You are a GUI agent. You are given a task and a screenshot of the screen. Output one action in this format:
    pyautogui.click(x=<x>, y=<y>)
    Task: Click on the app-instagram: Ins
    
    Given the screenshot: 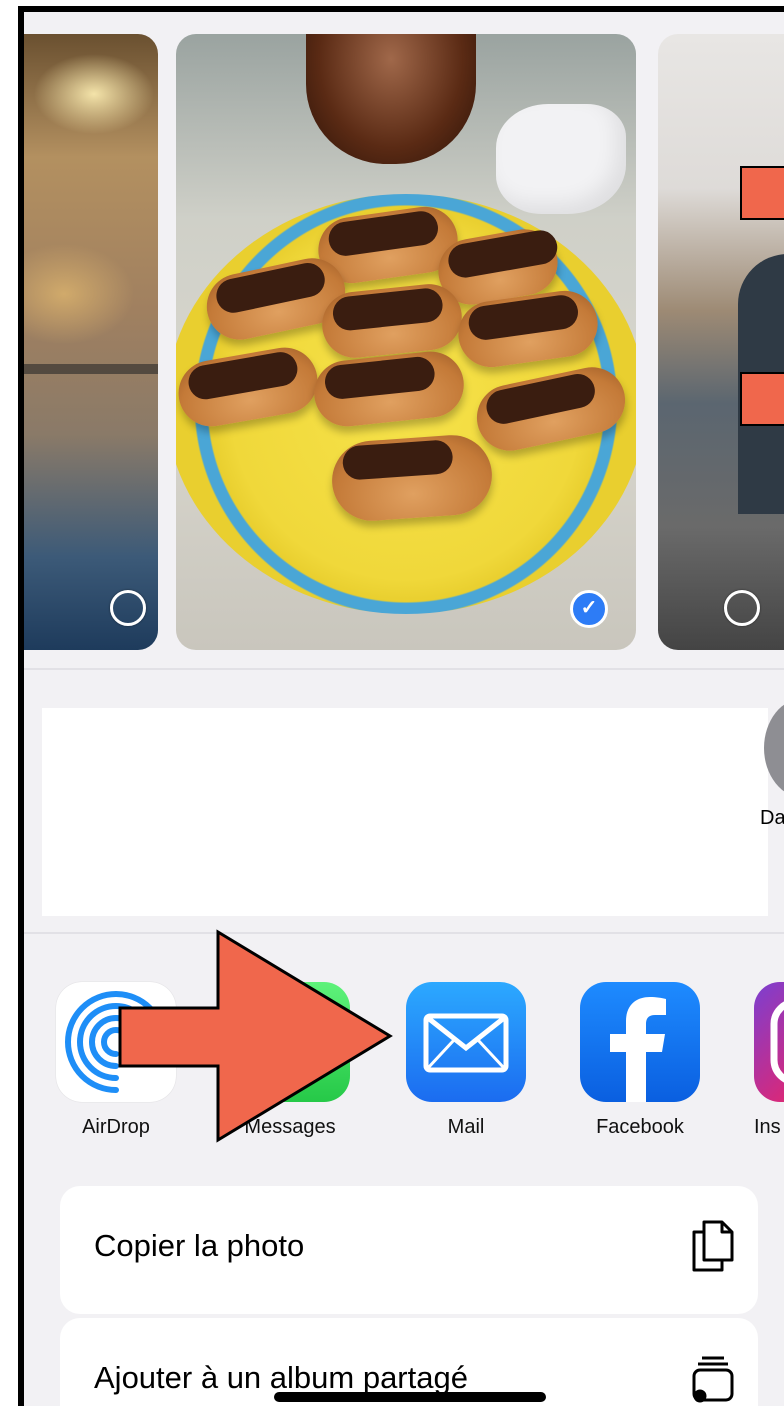 What is the action you would take?
    pyautogui.click(x=769, y=1062)
    